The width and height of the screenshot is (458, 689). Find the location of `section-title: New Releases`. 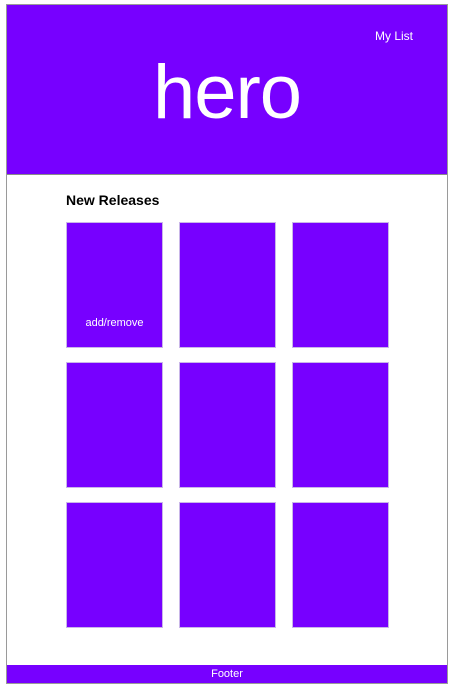

section-title: New Releases is located at coordinates (113, 200).